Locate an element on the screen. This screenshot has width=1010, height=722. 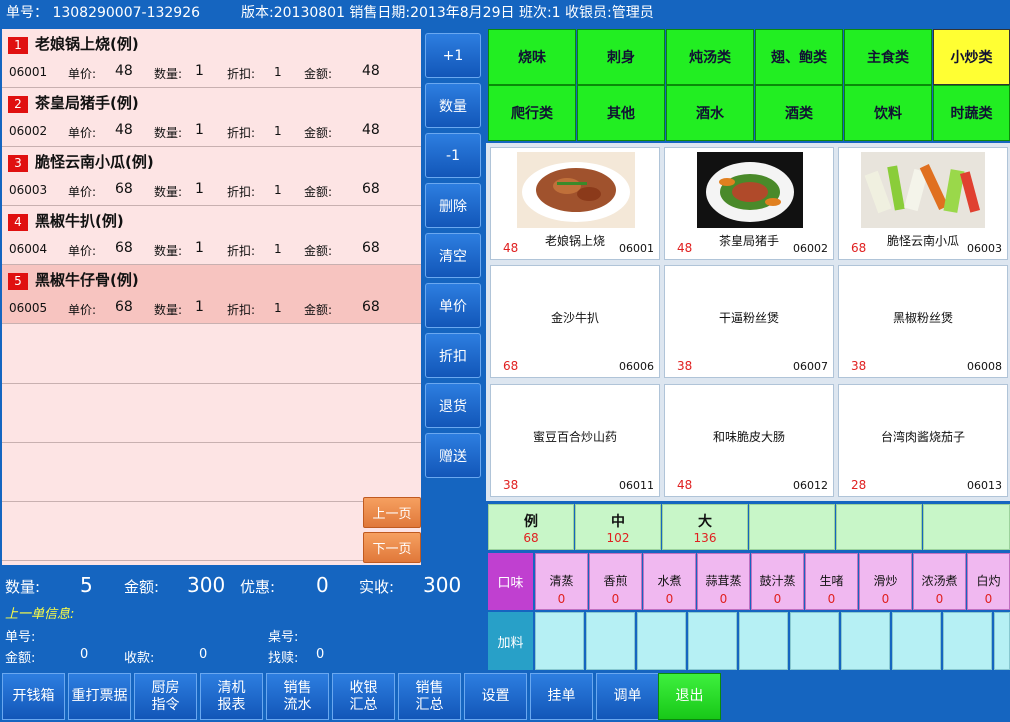
discount-total: 0 is located at coordinates (322, 585).